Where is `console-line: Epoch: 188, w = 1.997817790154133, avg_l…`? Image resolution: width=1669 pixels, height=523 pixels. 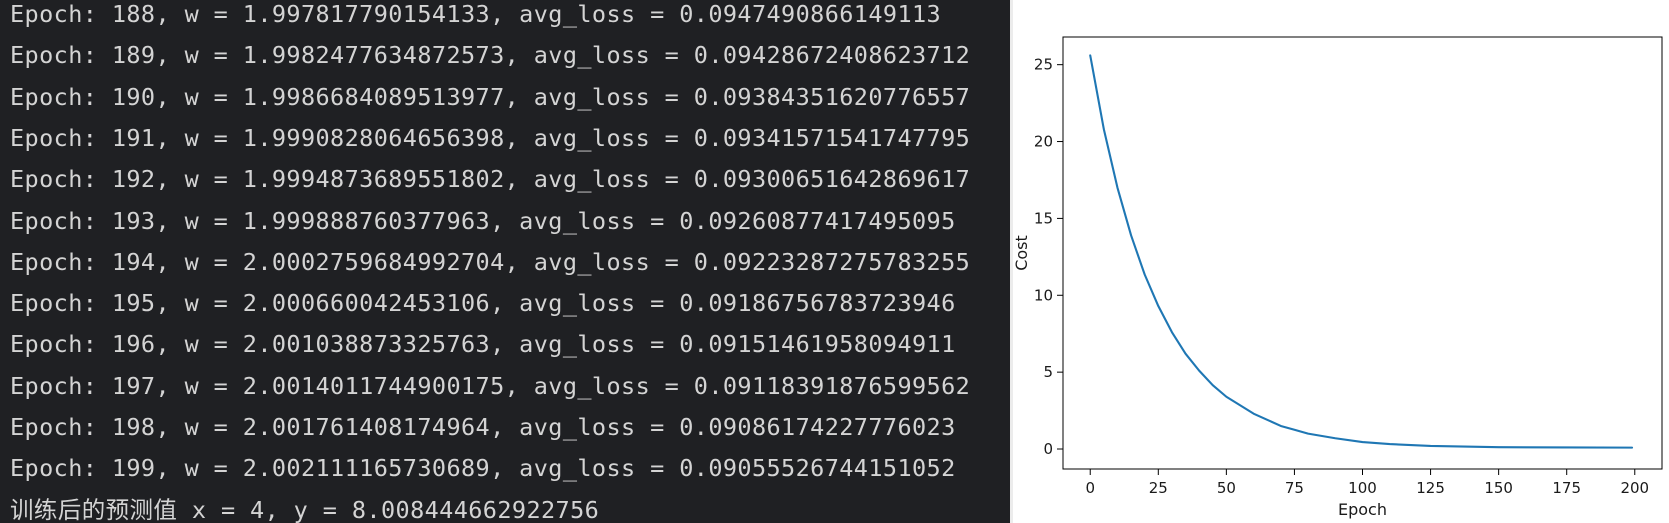 console-line: Epoch: 188, w = 1.997817790154133, avg_l… is located at coordinates (476, 14).